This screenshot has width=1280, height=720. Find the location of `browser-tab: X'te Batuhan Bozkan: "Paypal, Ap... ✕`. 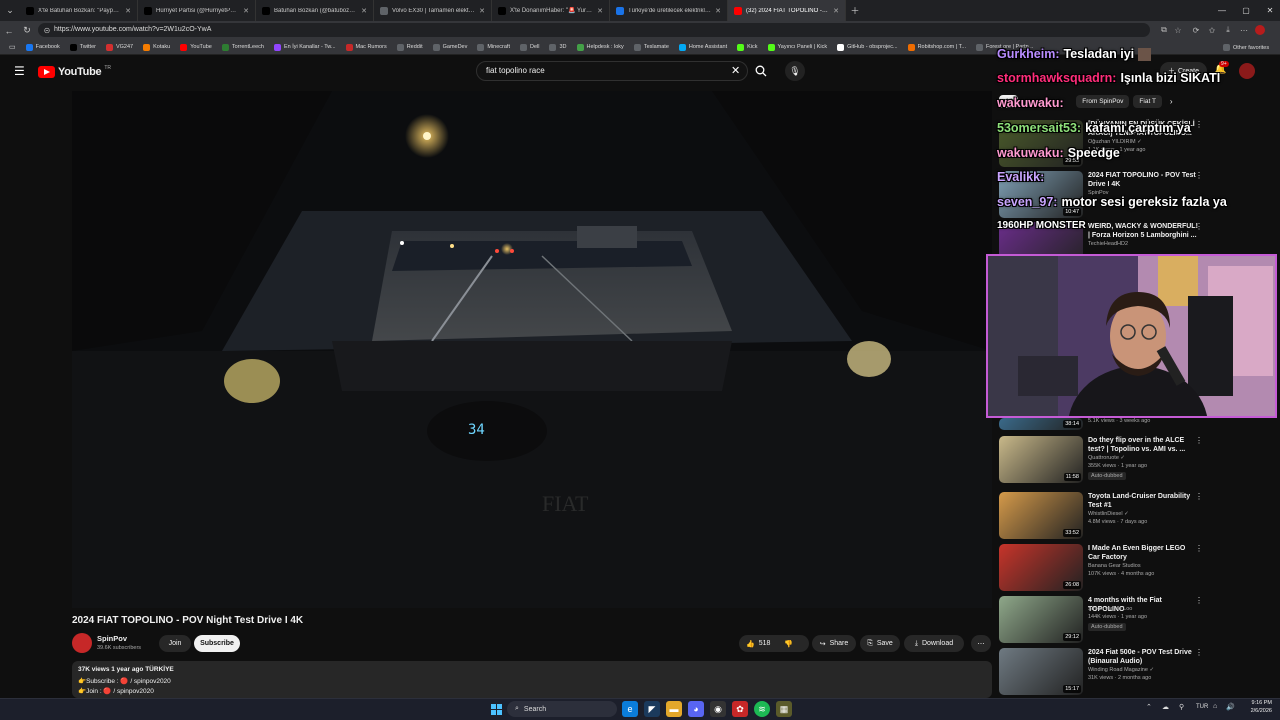

browser-tab: X'te Batuhan Bozkan: "Paypal, Ap... ✕ is located at coordinates (79, 10).